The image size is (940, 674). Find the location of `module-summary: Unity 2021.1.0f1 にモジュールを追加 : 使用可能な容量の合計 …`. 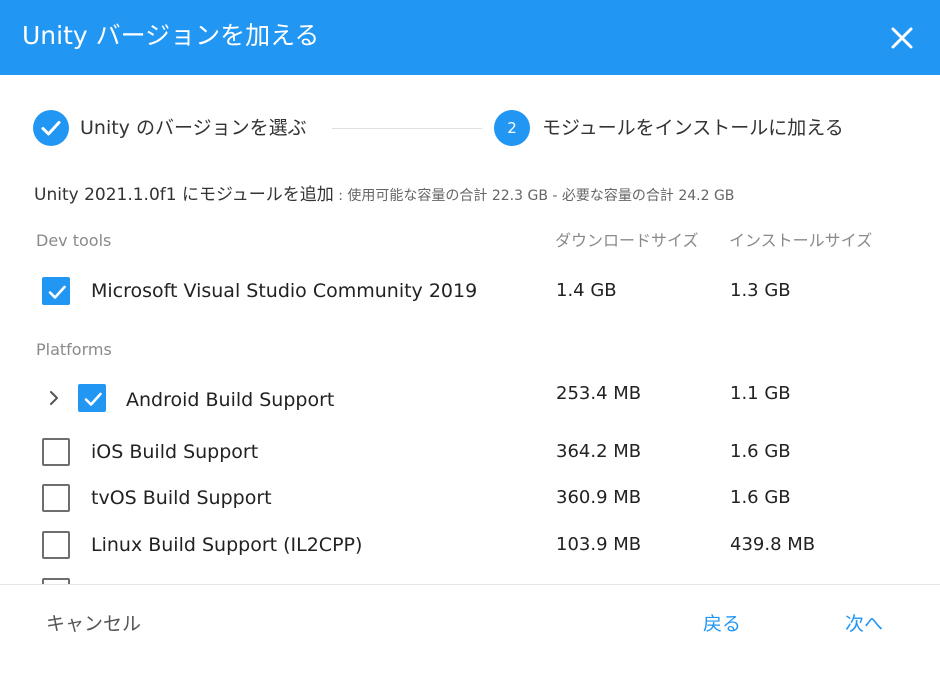

module-summary: Unity 2021.1.0f1 にモジュールを追加 : 使用可能な容量の合計 … is located at coordinates (384, 195).